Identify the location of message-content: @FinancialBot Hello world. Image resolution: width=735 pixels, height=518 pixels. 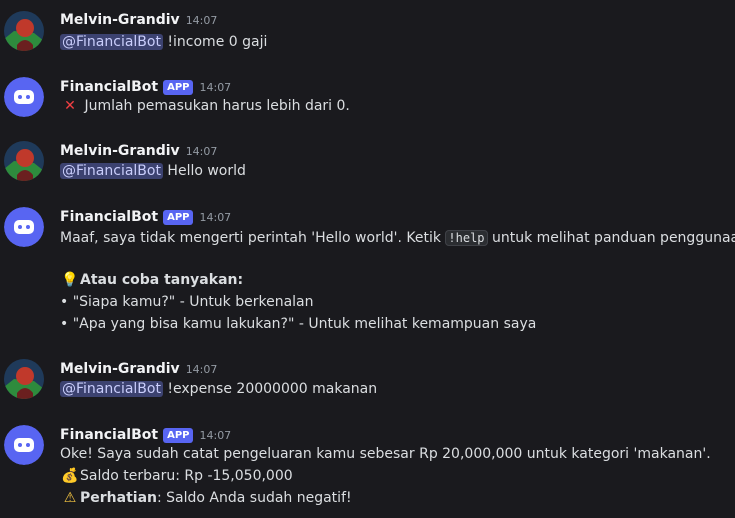
(153, 171).